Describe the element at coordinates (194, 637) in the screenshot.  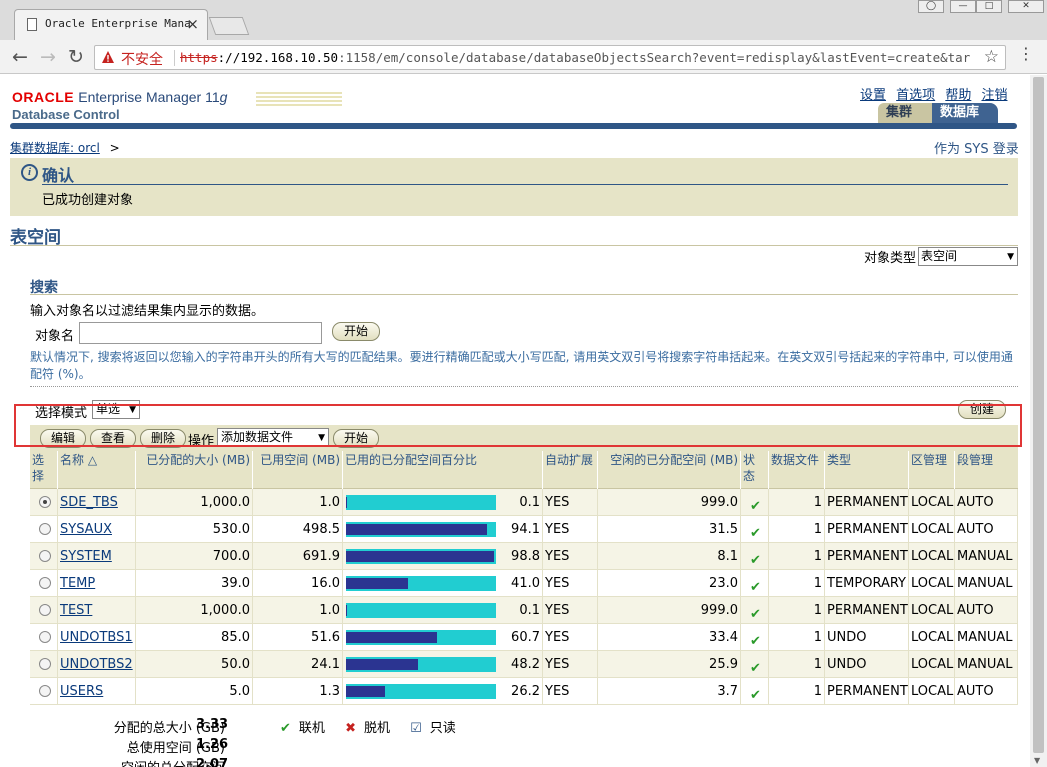
I see `allocated-cell: 85.0` at that location.